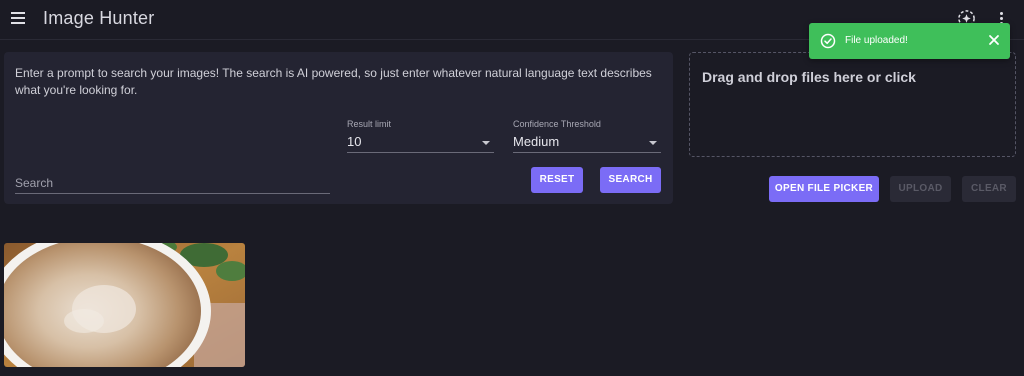 The width and height of the screenshot is (1024, 376). What do you see at coordinates (852, 104) in the screenshot?
I see `file-dropzone: Drag and drop files here or click` at bounding box center [852, 104].